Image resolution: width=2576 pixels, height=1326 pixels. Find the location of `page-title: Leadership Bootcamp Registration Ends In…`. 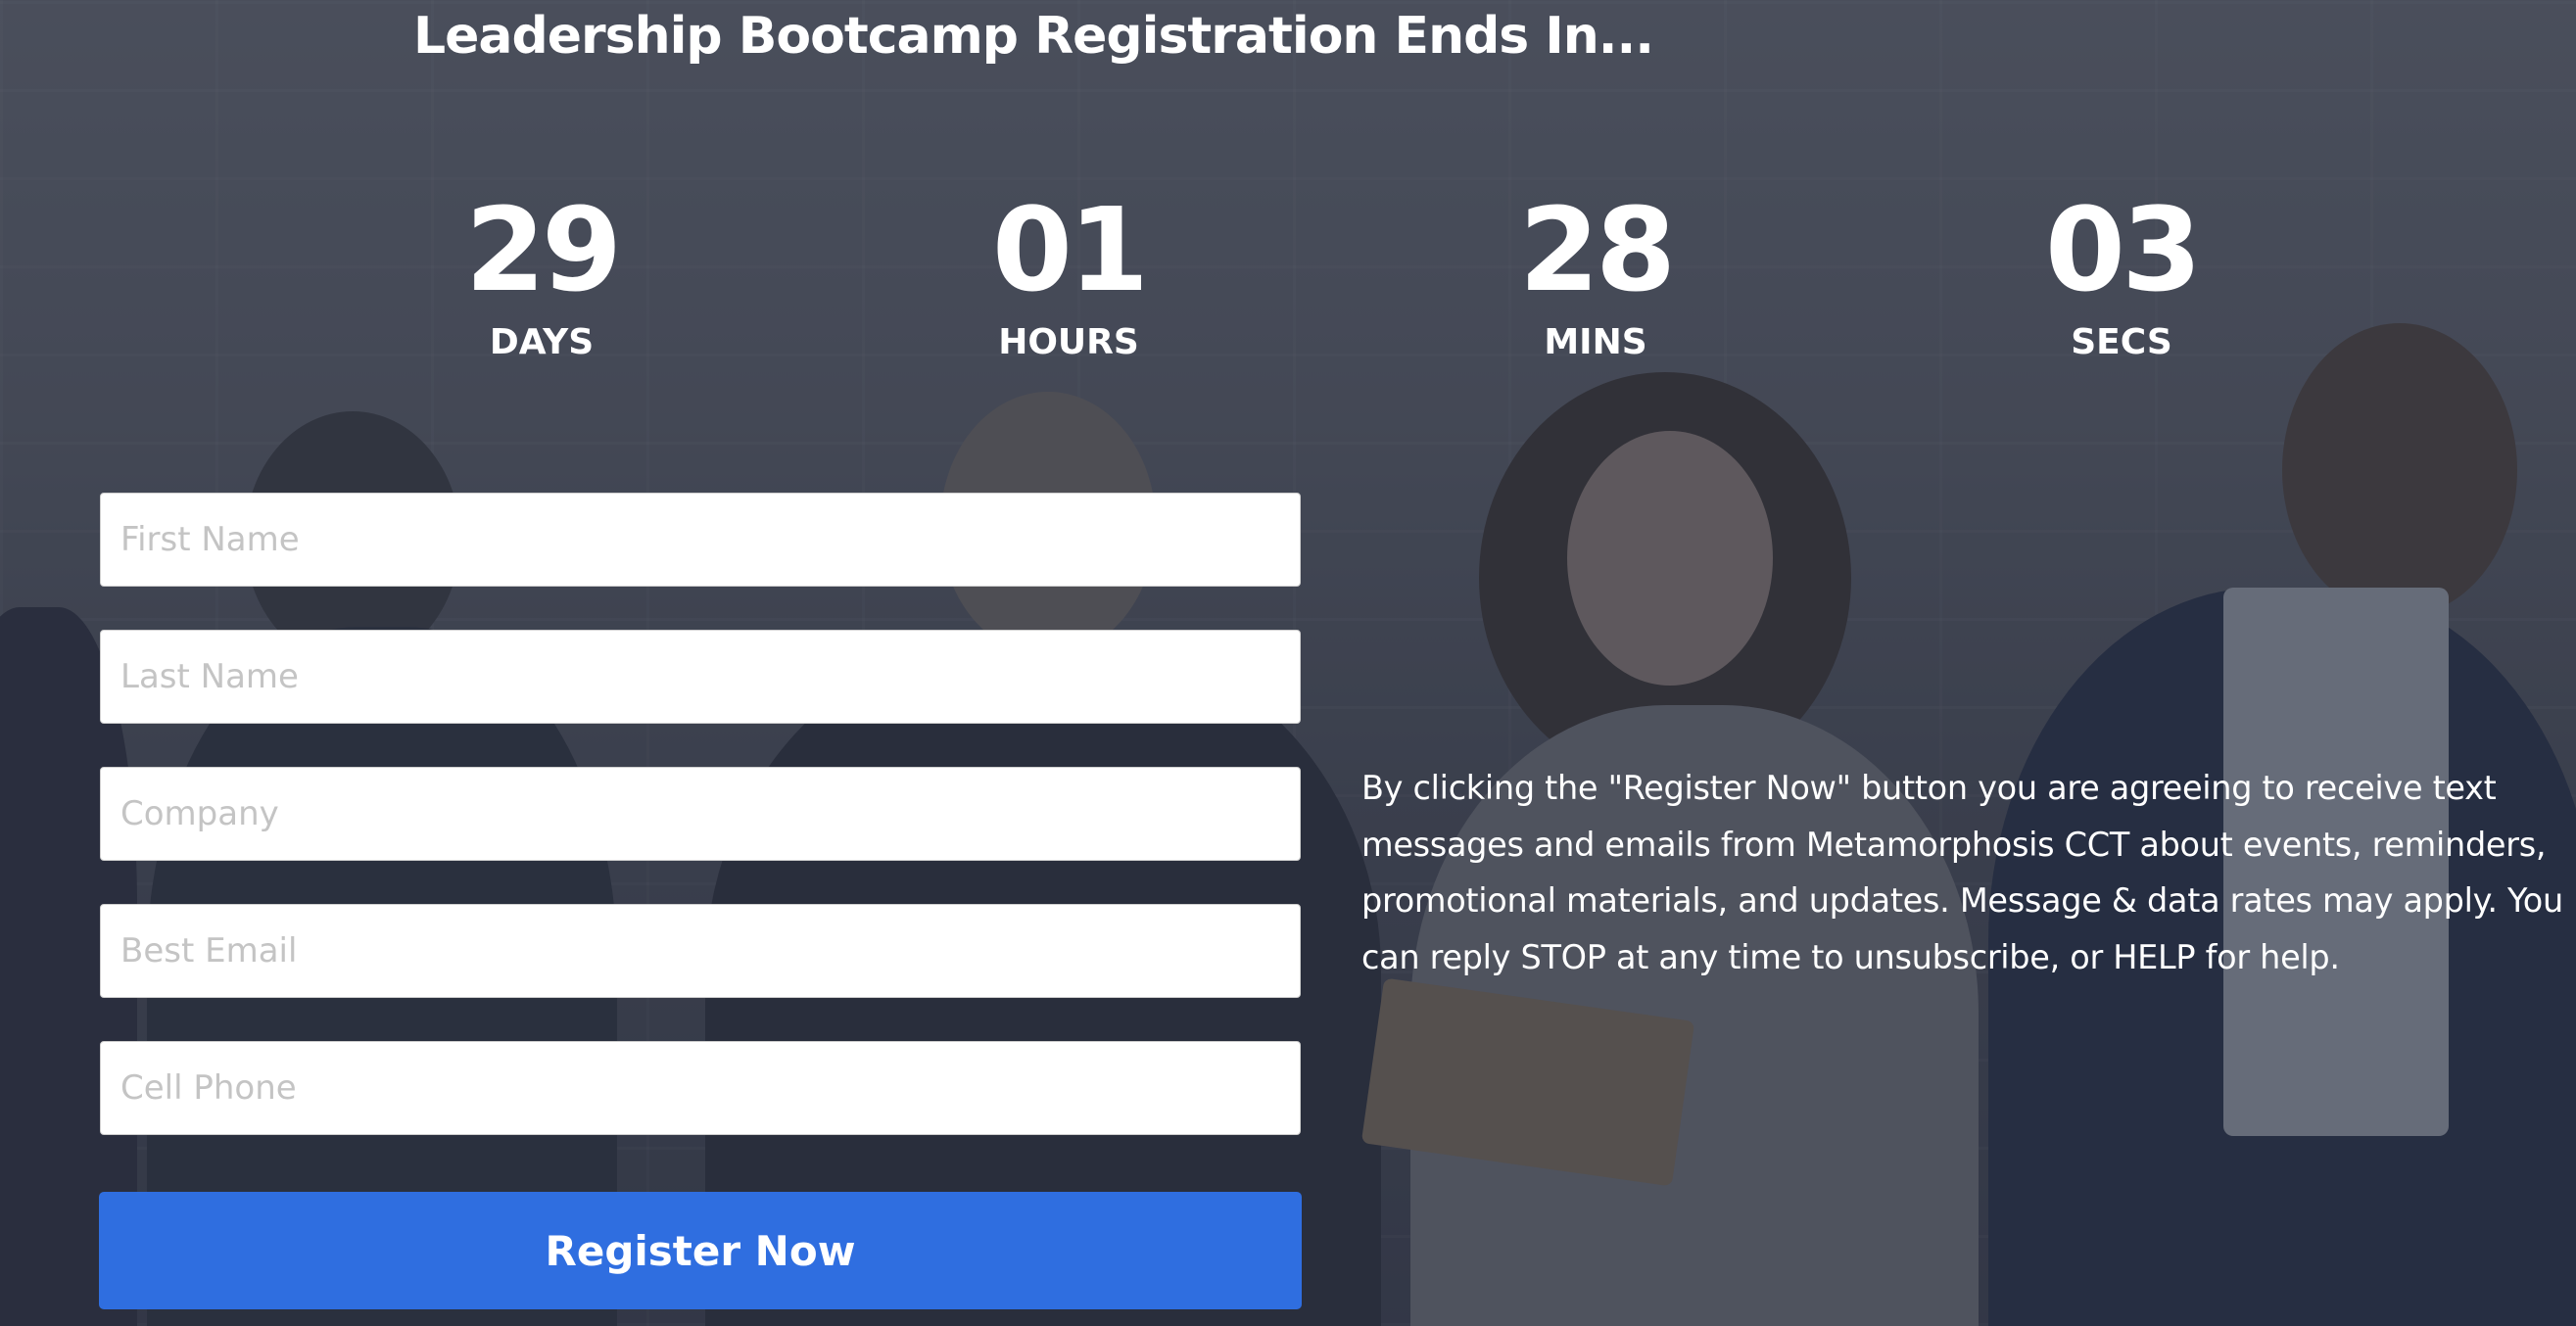

page-title: Leadership Bootcamp Registration Ends In… is located at coordinates (1033, 36).